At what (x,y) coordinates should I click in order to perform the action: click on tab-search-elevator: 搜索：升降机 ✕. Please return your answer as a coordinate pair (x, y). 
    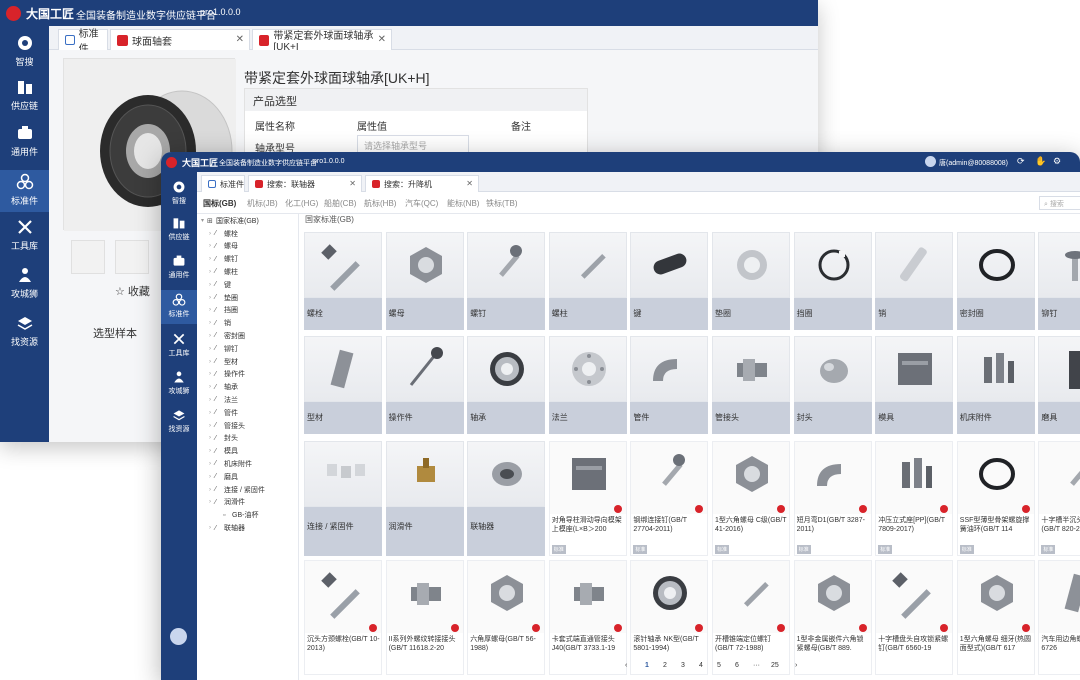
    Looking at the image, I should click on (422, 183).